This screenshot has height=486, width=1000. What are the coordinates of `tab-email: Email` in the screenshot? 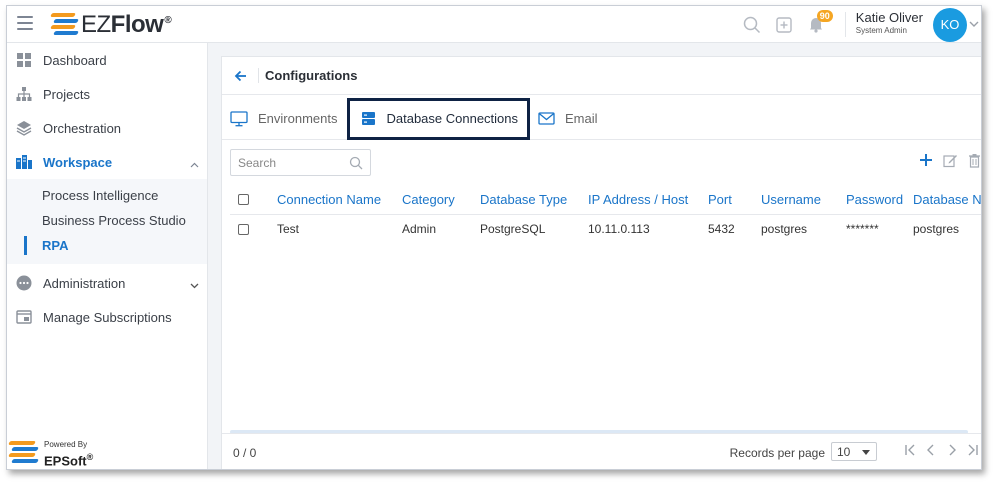 It's located at (568, 119).